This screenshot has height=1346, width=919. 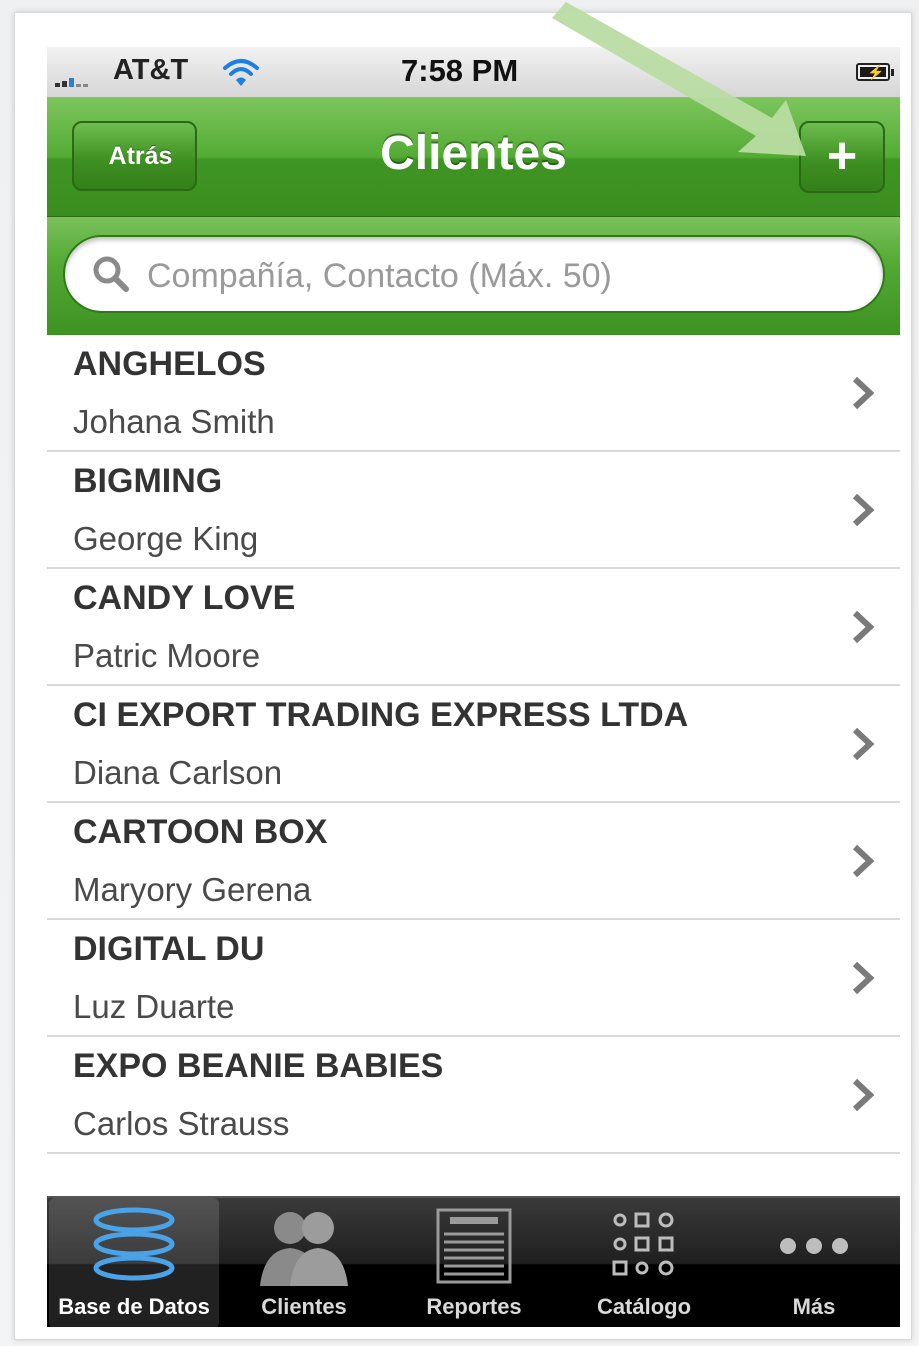 I want to click on company-name: EXPO BEANIE BABIES, so click(x=258, y=1066).